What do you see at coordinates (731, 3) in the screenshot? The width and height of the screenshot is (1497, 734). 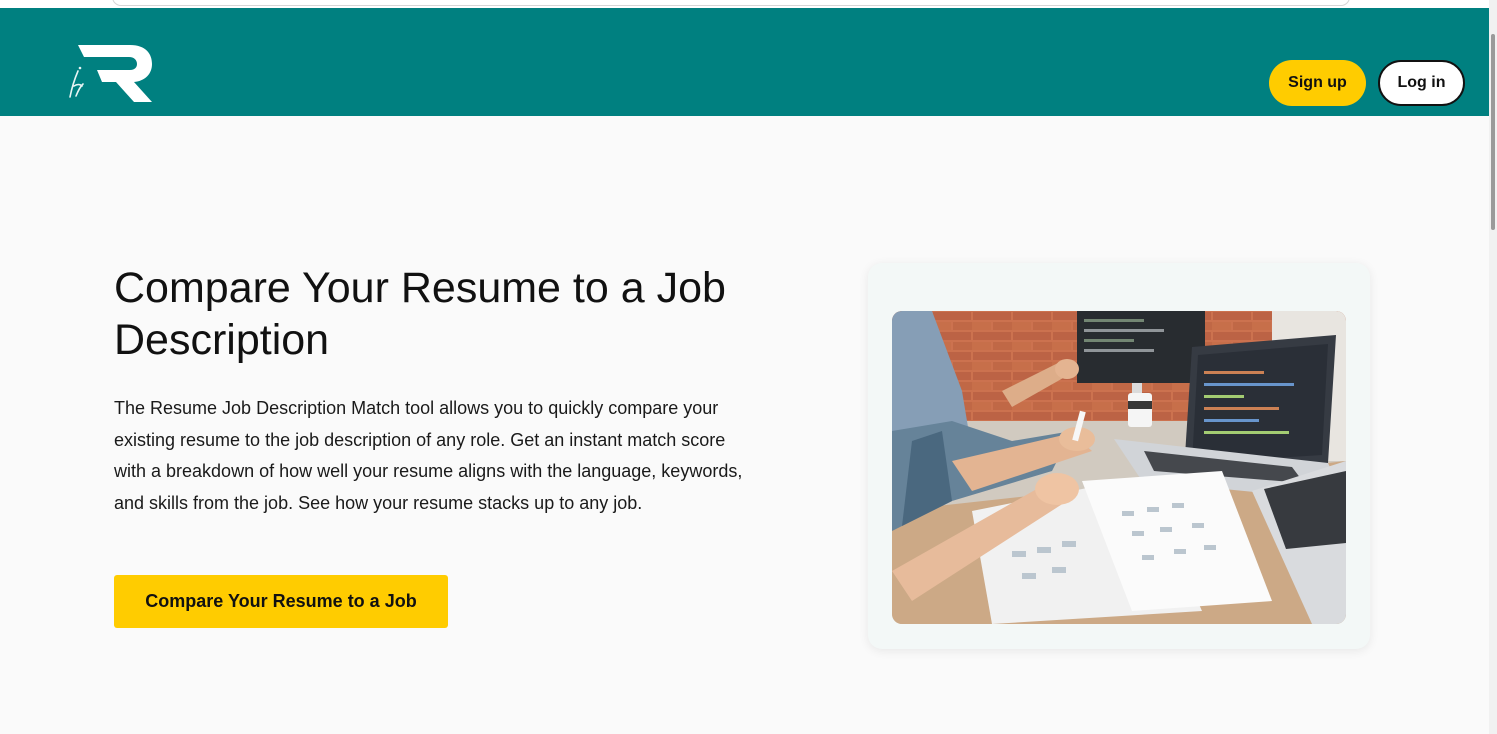 I see `address-bar` at bounding box center [731, 3].